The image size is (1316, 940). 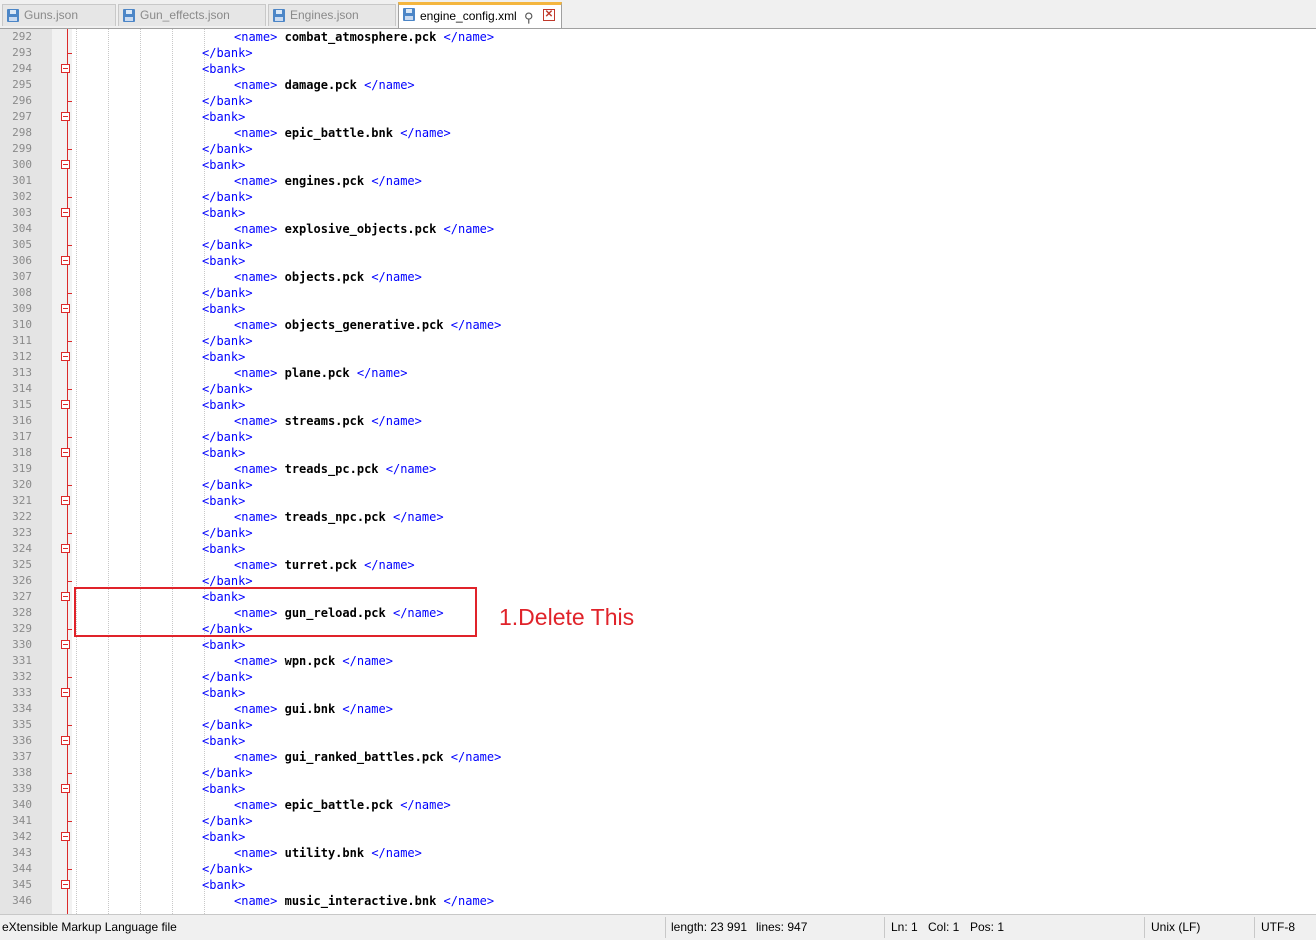 I want to click on code-line: 340 <name> epic_battle.pck </name>, so click(x=658, y=805).